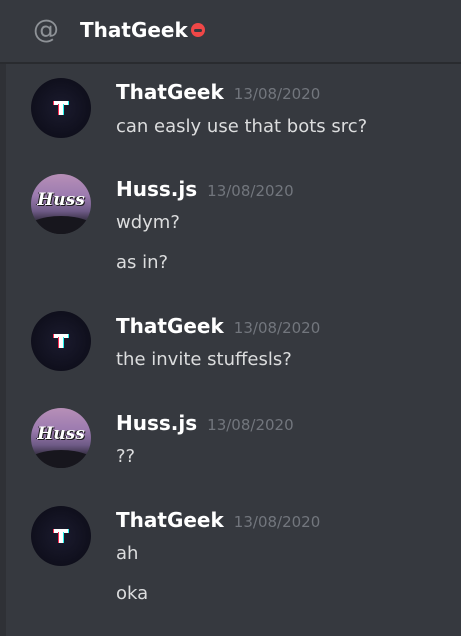  Describe the element at coordinates (142, 262) in the screenshot. I see `message-text: as in?` at that location.